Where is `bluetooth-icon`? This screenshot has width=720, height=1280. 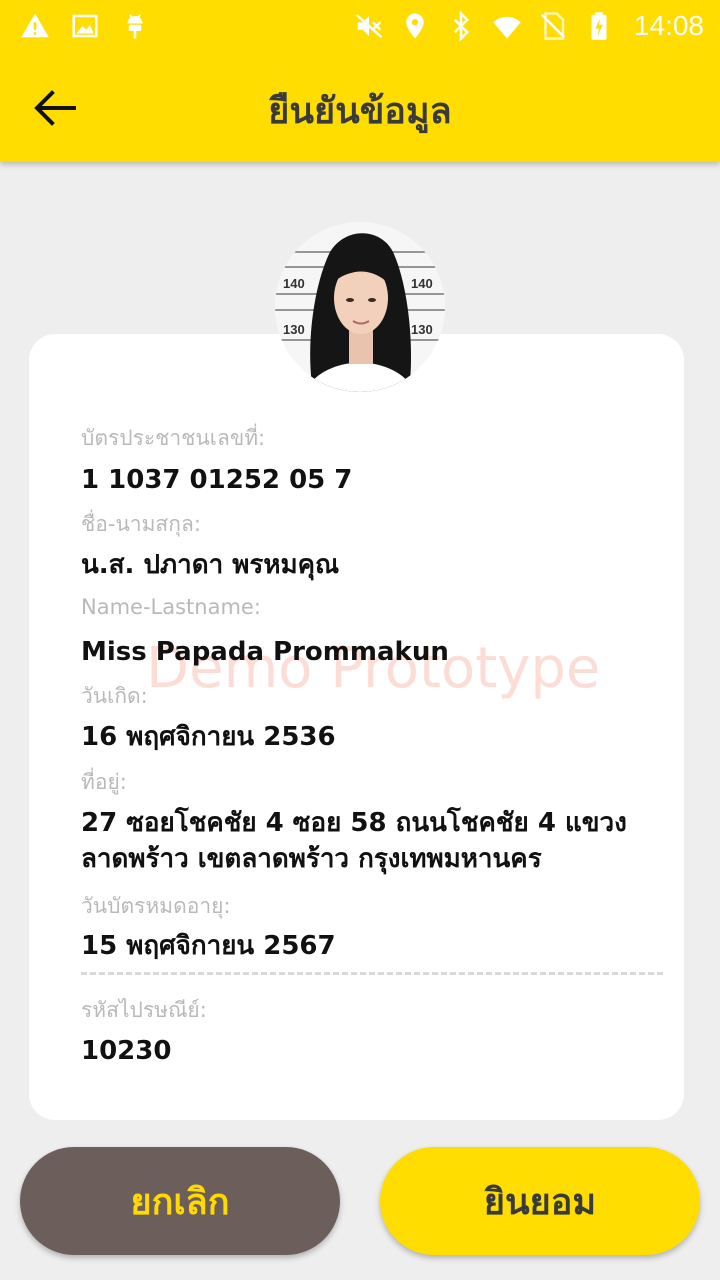
bluetooth-icon is located at coordinates (461, 26).